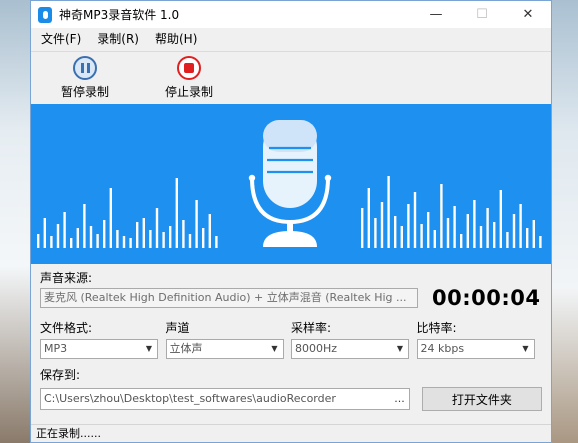  I want to click on toolbar: 暂停录制 停止录制, so click(291, 77).